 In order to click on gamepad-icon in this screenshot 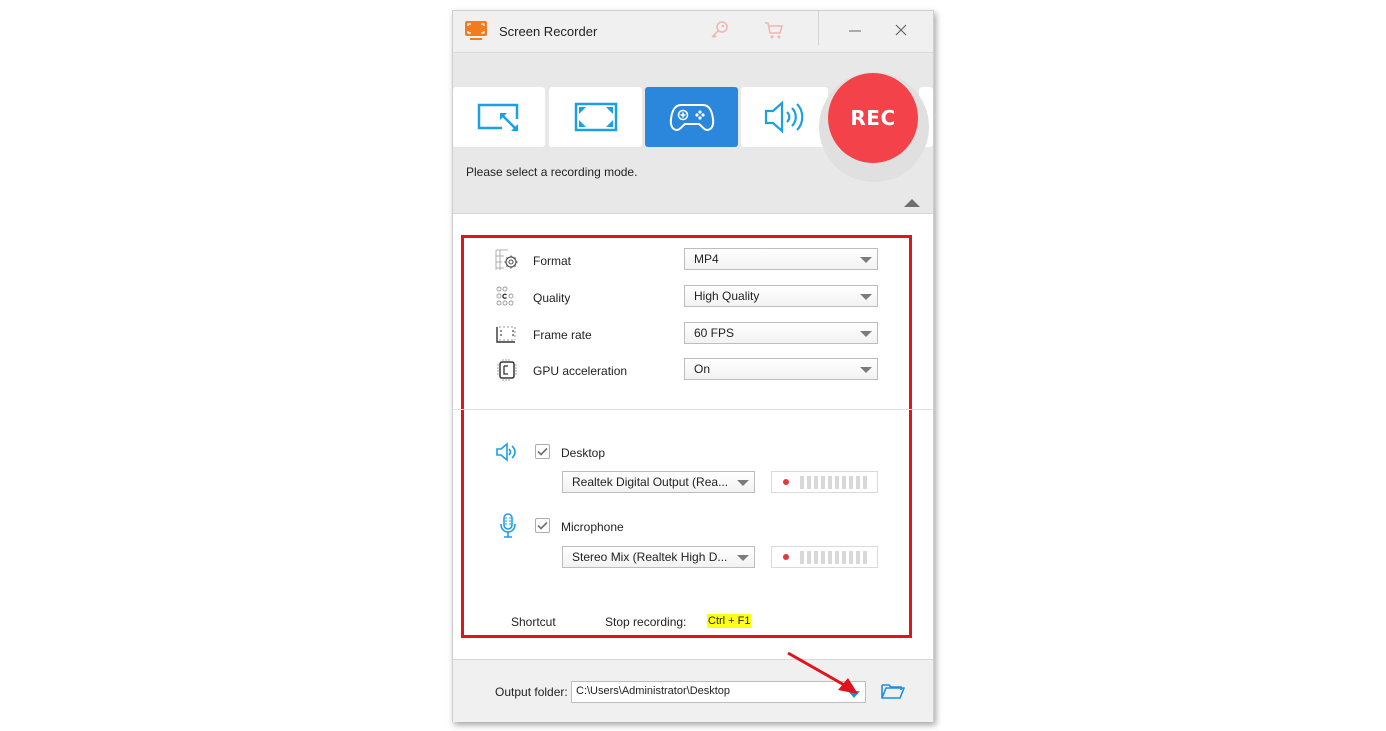, I will do `click(691, 118)`.